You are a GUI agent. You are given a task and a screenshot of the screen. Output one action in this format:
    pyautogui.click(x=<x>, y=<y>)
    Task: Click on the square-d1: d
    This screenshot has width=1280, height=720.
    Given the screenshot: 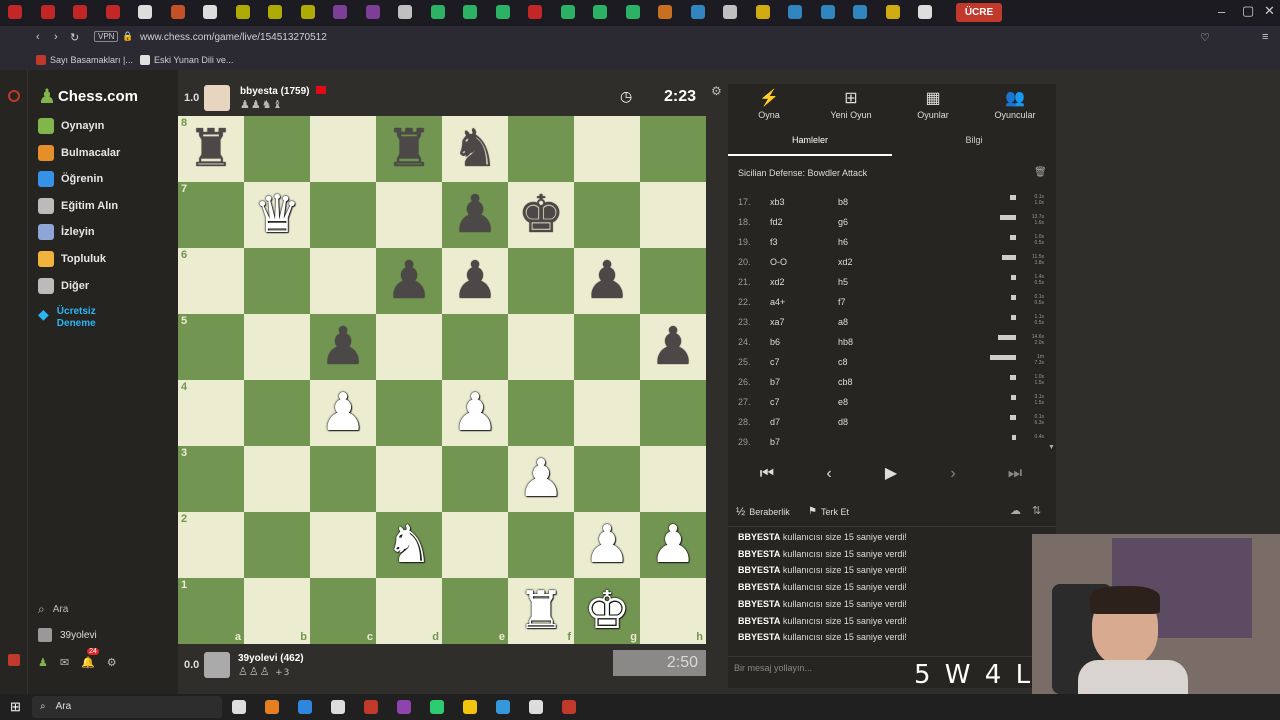 What is the action you would take?
    pyautogui.click(x=409, y=611)
    